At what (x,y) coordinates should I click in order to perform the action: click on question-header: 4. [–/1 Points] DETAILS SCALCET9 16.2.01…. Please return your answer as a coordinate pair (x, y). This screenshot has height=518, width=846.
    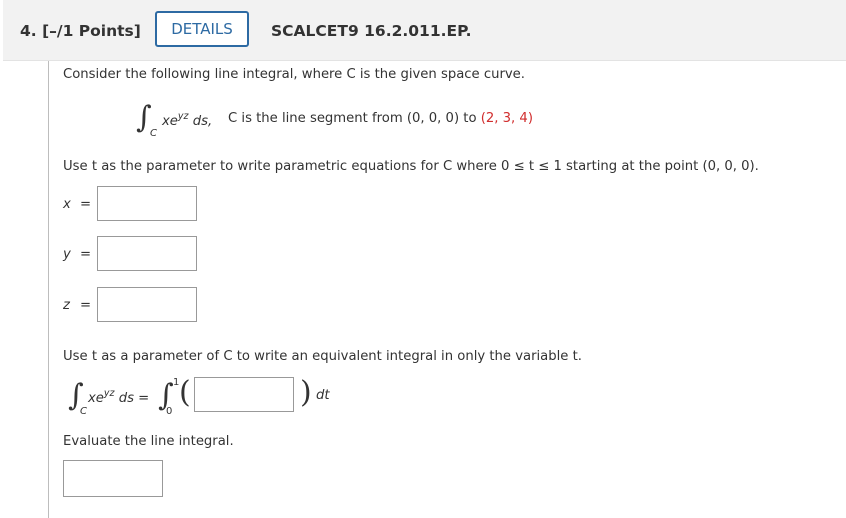
    Looking at the image, I should click on (424, 30).